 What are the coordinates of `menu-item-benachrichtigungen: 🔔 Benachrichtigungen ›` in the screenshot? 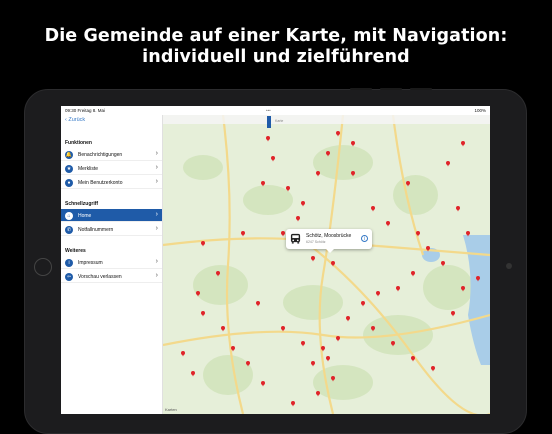 It's located at (111, 154).